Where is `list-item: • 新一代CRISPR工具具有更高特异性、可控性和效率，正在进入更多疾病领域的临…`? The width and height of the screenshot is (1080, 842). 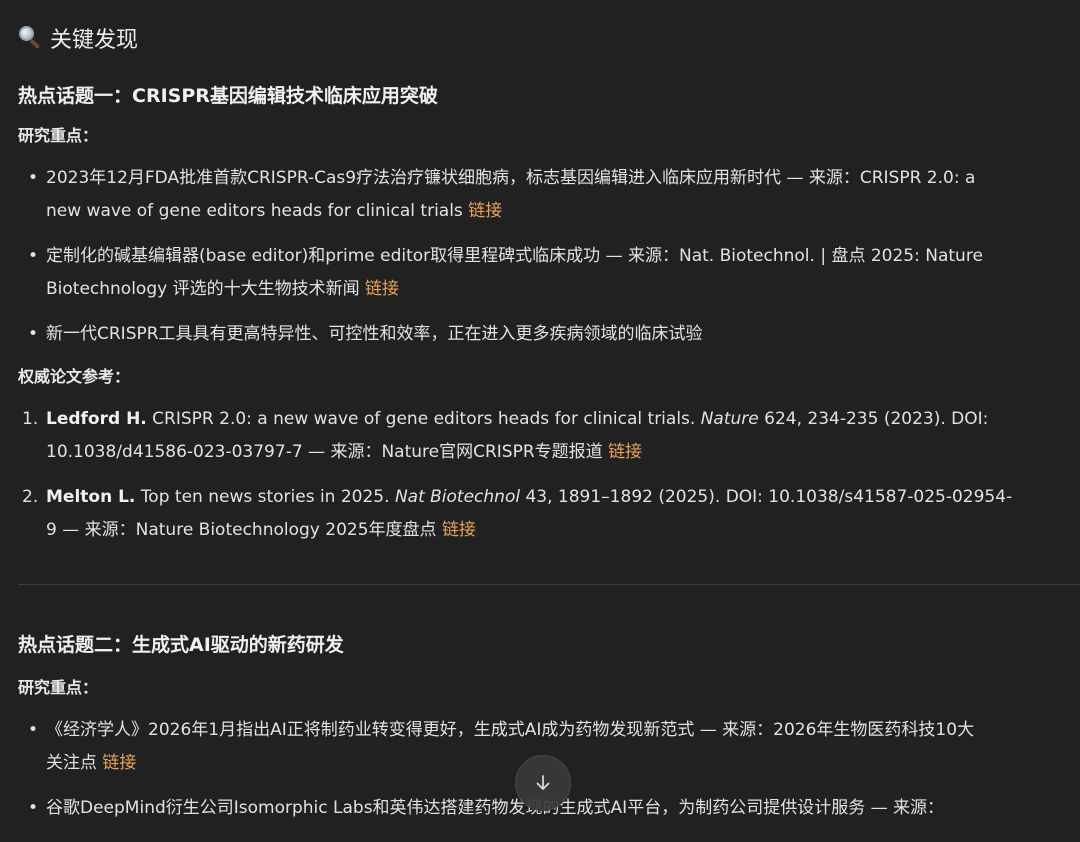 list-item: • 新一代CRISPR工具具有更高特异性、可控性和效率，正在进入更多疾病领域的临… is located at coordinates (539, 334).